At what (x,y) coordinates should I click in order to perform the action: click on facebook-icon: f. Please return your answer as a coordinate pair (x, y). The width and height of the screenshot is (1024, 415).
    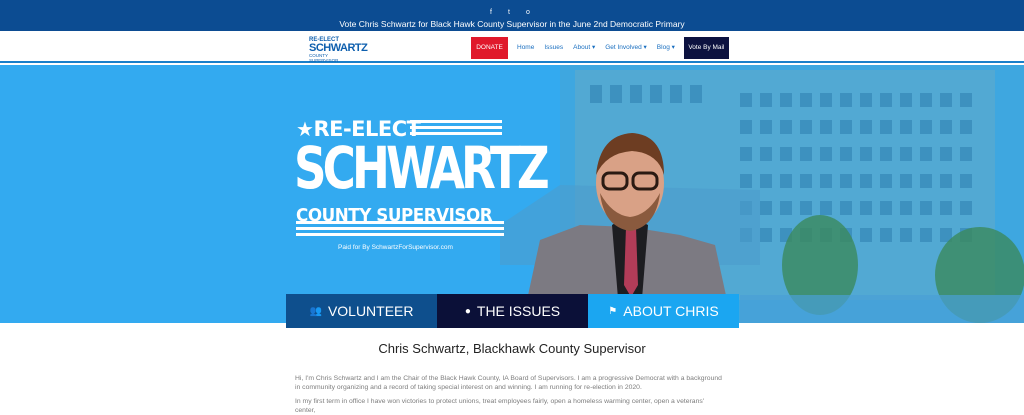
    Looking at the image, I should click on (494, 12).